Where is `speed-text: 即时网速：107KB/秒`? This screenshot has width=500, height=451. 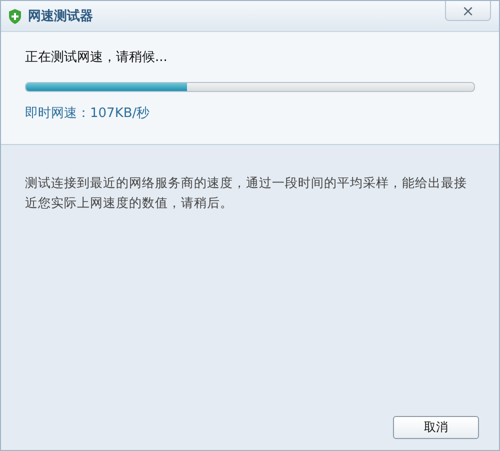 speed-text: 即时网速：107KB/秒 is located at coordinates (88, 113).